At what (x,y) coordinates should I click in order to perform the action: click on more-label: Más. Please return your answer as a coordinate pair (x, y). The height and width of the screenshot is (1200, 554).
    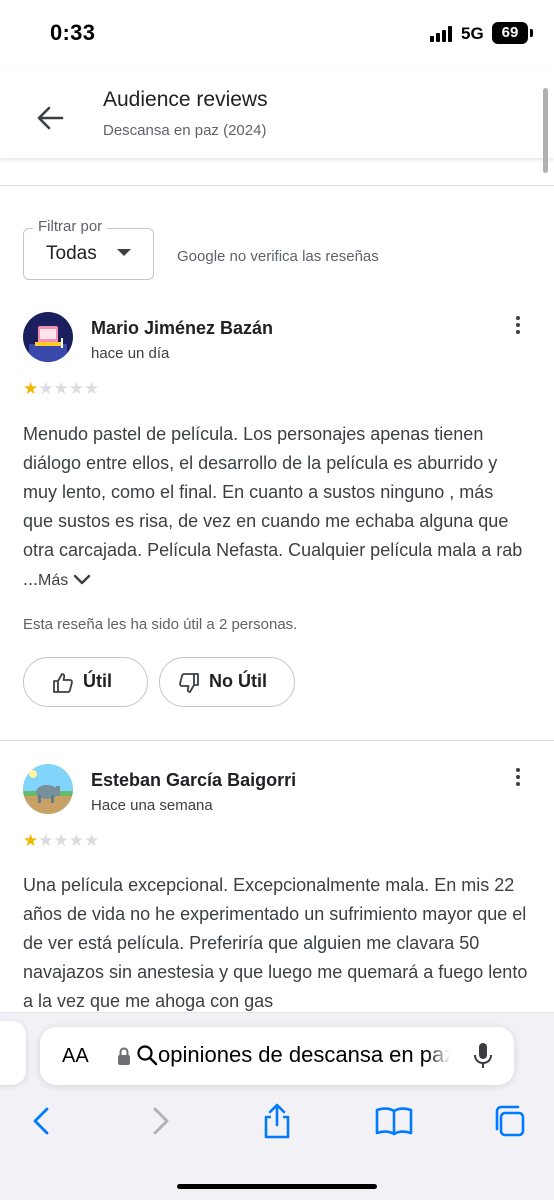
    Looking at the image, I should click on (53, 580).